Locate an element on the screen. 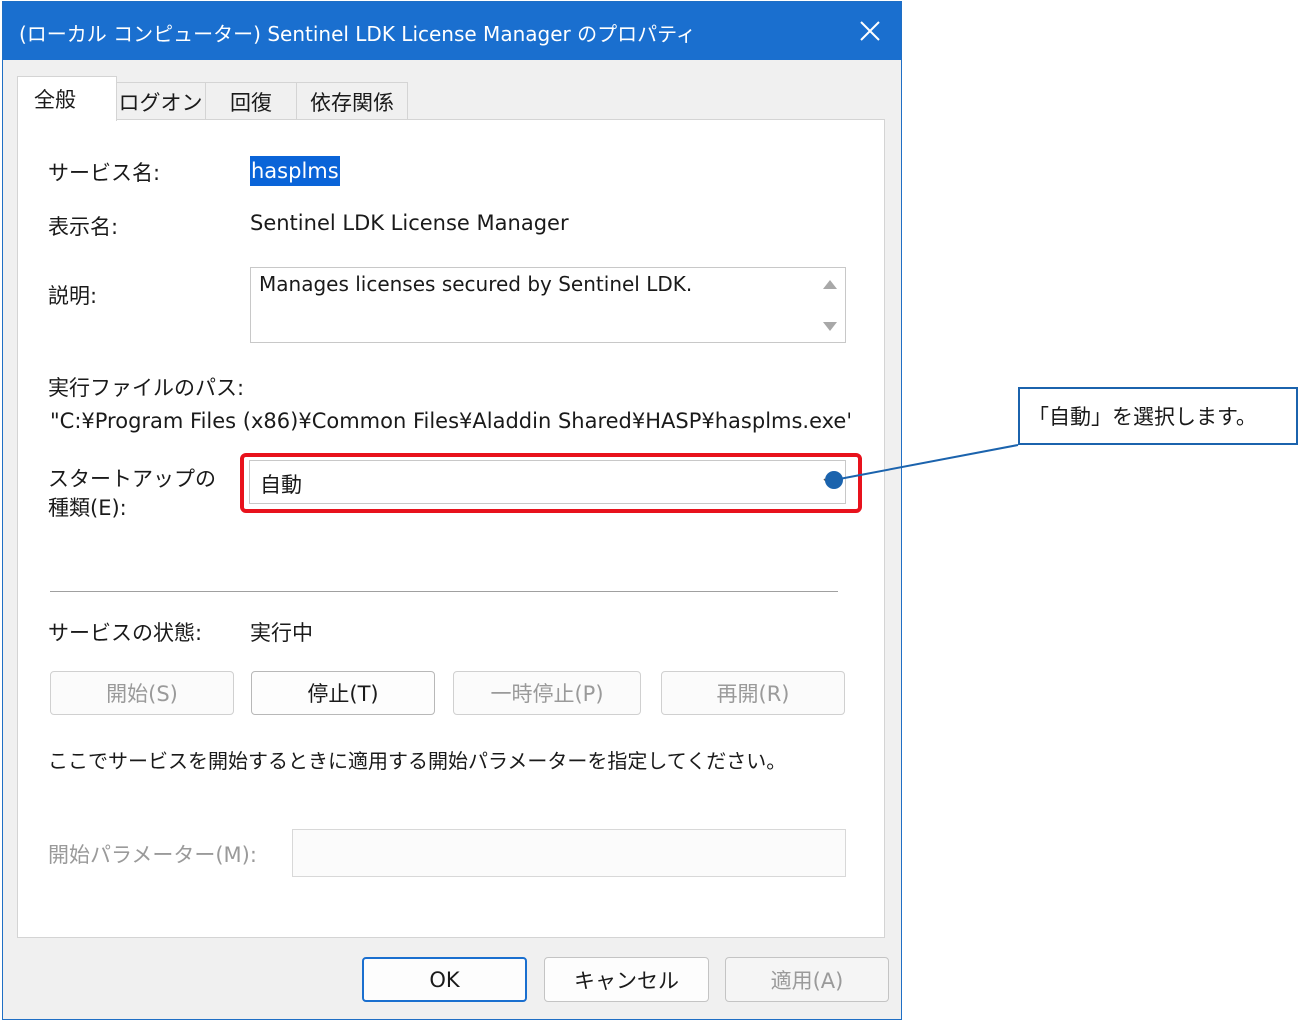 The height and width of the screenshot is (1021, 1300). tab-general-label: 全般 is located at coordinates (55, 100).